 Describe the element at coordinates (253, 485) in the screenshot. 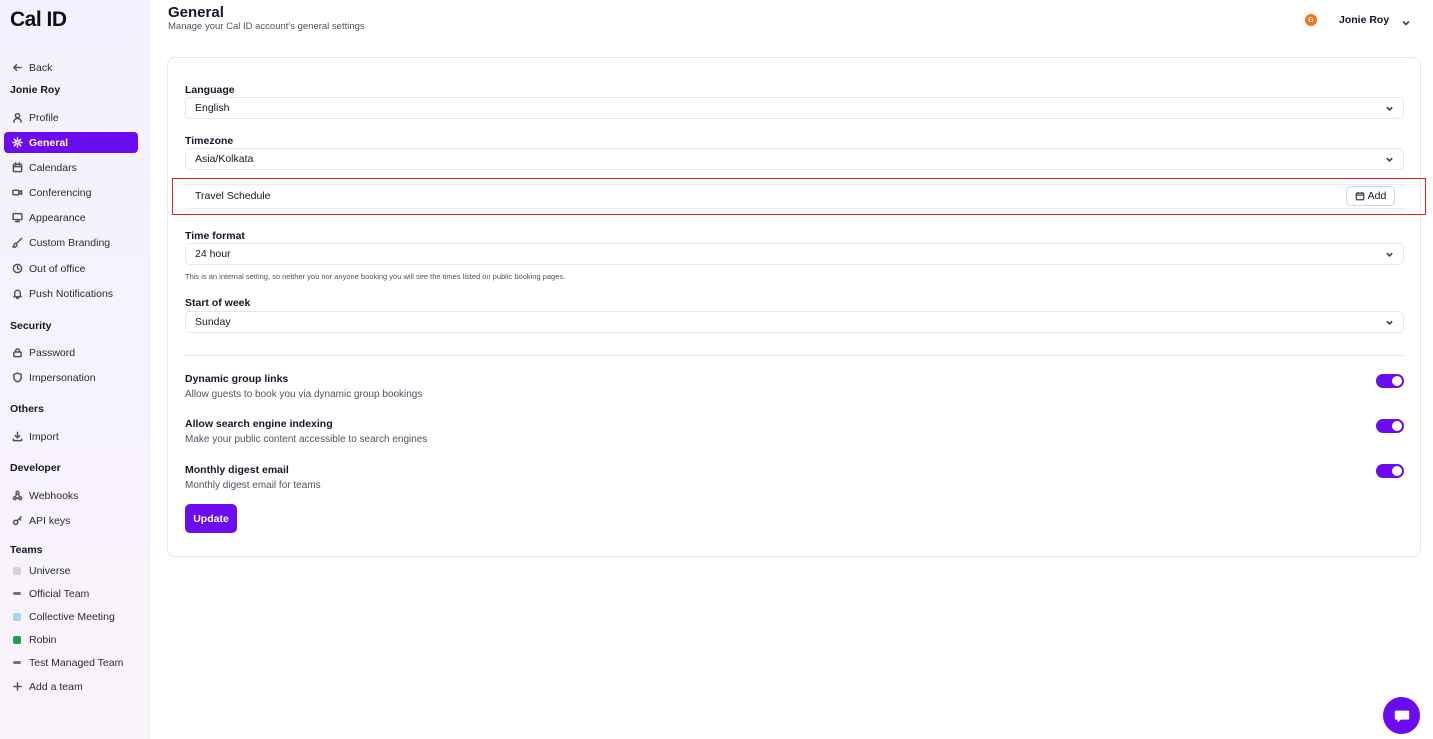

I see `monthly-digest-desc: Monthly digest email for teams` at that location.